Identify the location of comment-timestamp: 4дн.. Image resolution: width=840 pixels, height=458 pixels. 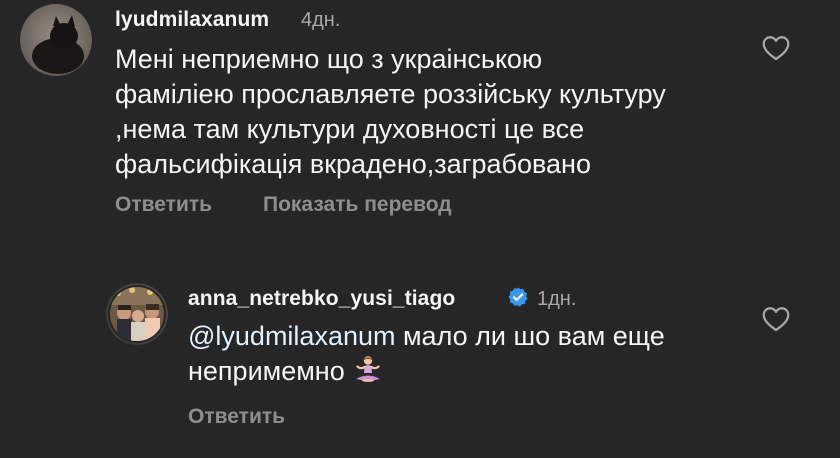
(321, 20).